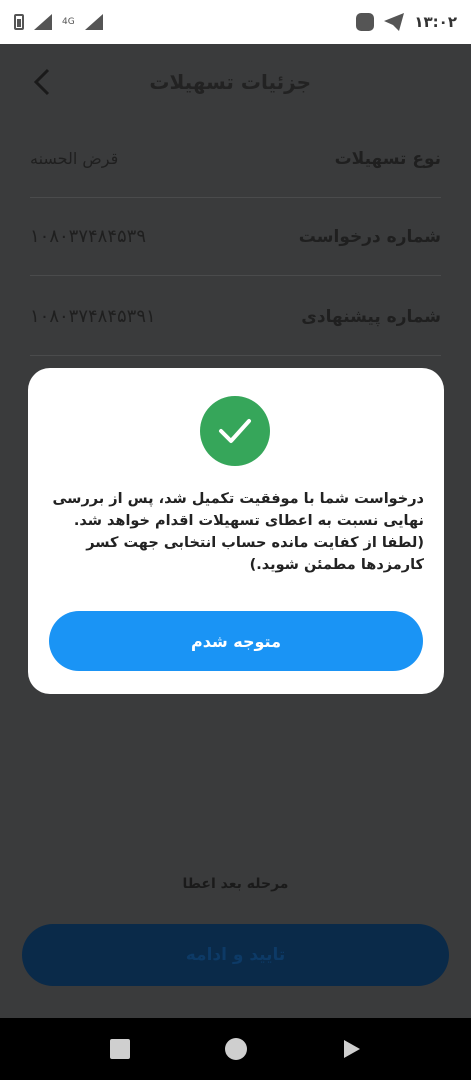 This screenshot has width=471, height=1080. Describe the element at coordinates (365, 22) in the screenshot. I see `notification-app-icon` at that location.